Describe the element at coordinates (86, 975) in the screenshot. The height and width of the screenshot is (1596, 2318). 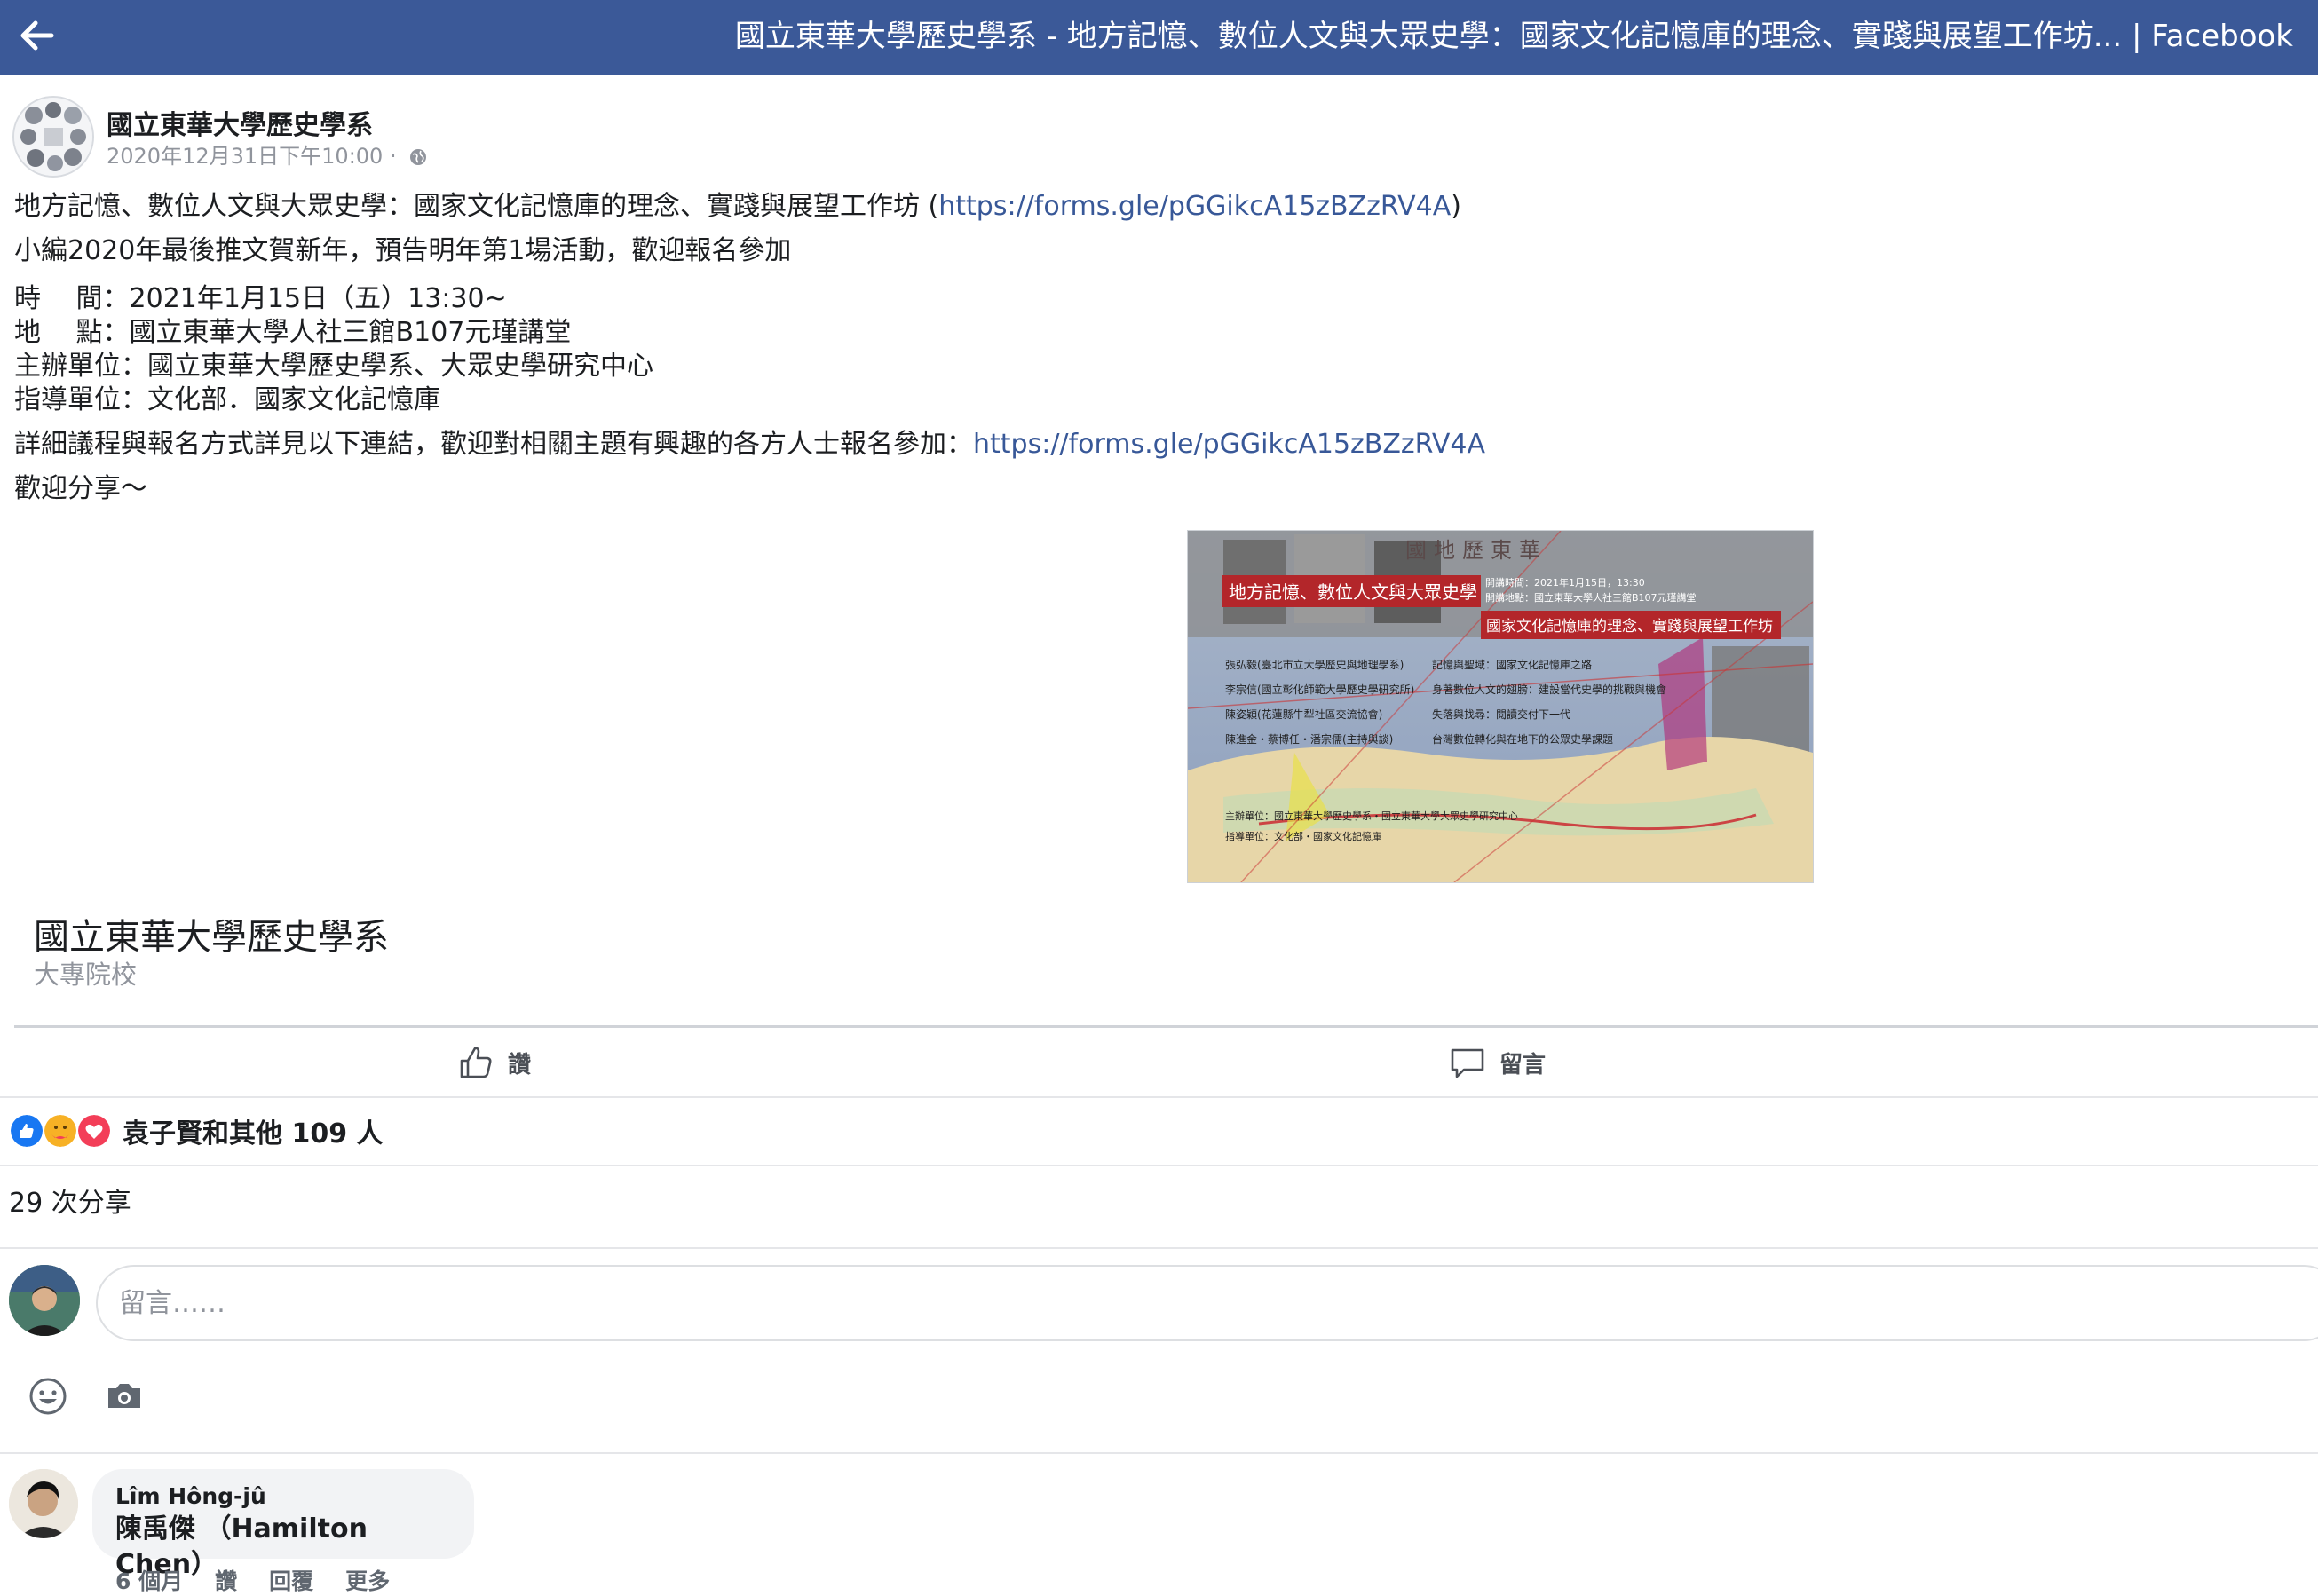
I see `page-card-category: 大專院校` at that location.